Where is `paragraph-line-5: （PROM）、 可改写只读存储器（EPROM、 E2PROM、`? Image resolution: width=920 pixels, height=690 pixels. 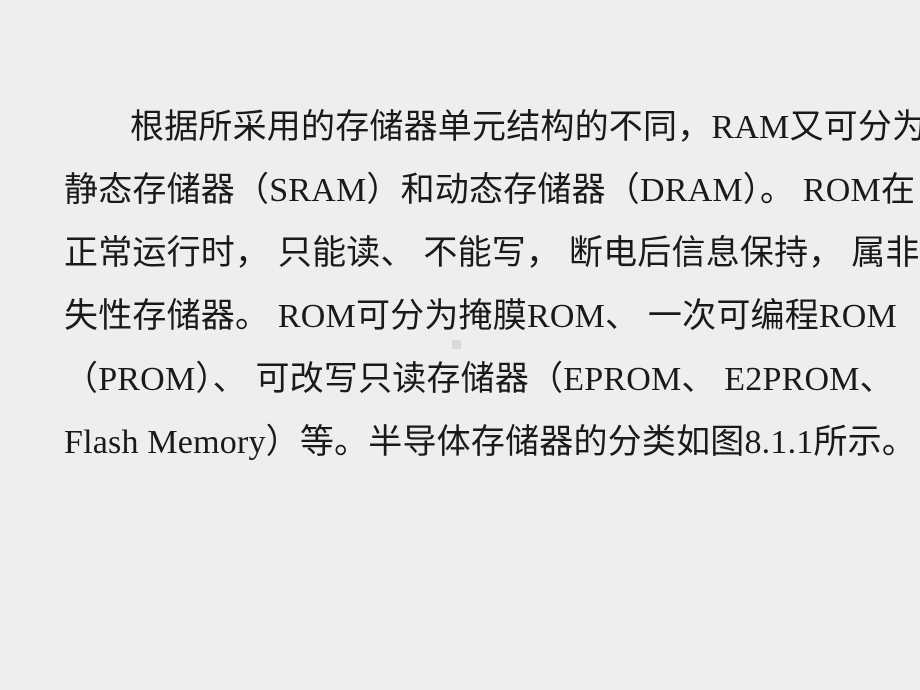 paragraph-line-5: （PROM）、 可改写只读存储器（EPROM、 E2PROM、 is located at coordinates (479, 379).